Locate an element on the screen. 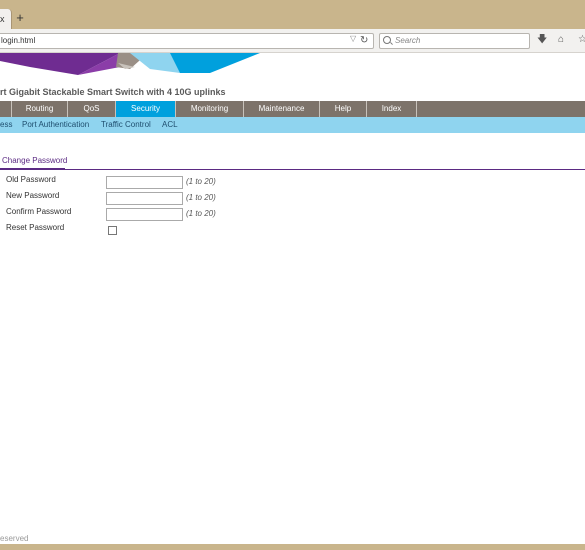 The height and width of the screenshot is (550, 585). url-dropdown-icon: ▽ is located at coordinates (353, 38).